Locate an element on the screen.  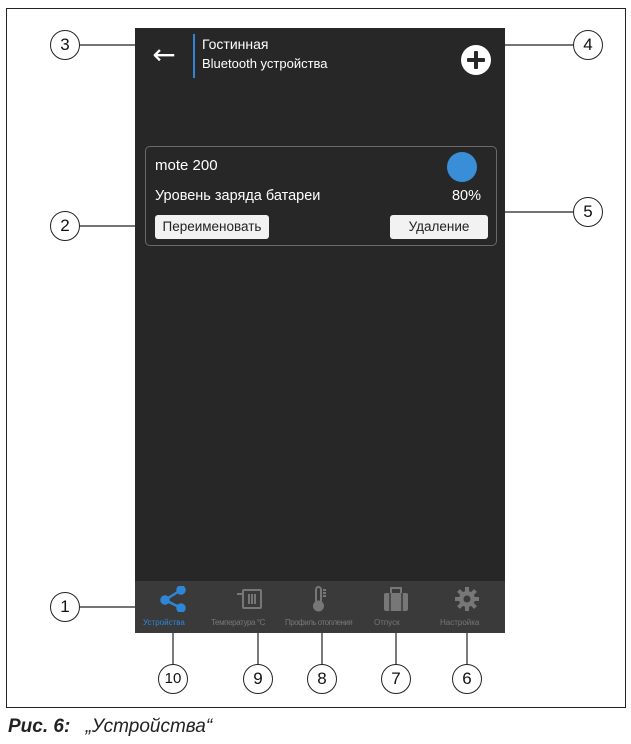
suitcase-icon is located at coordinates (396, 599).